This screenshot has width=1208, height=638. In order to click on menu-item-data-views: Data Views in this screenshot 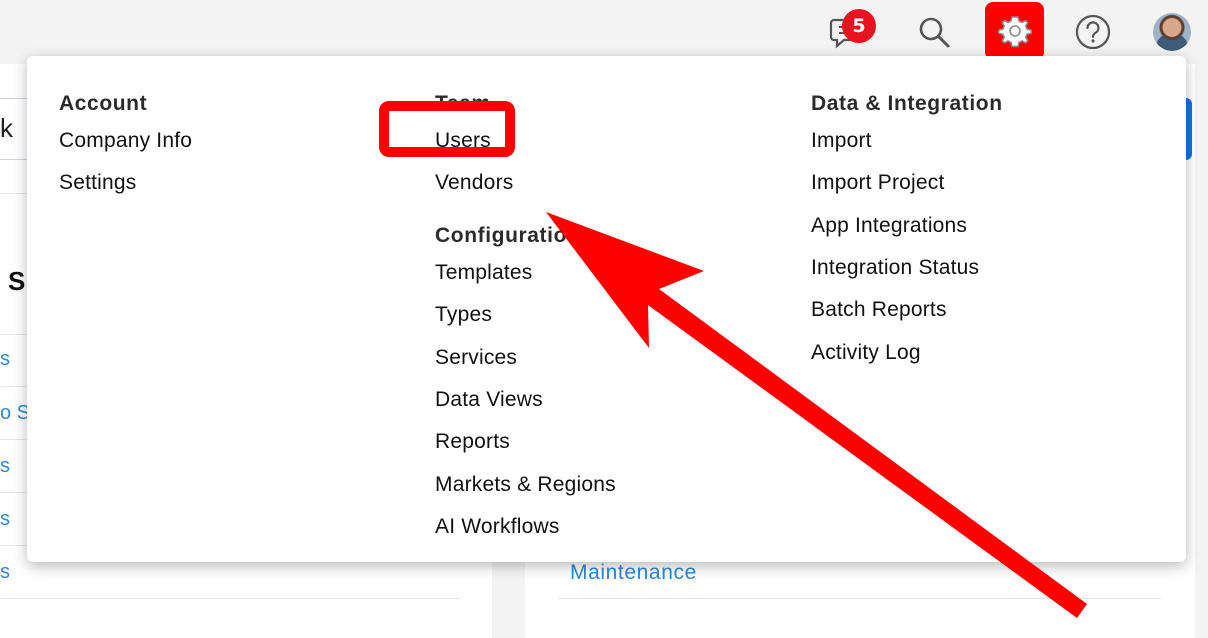, I will do `click(489, 400)`.